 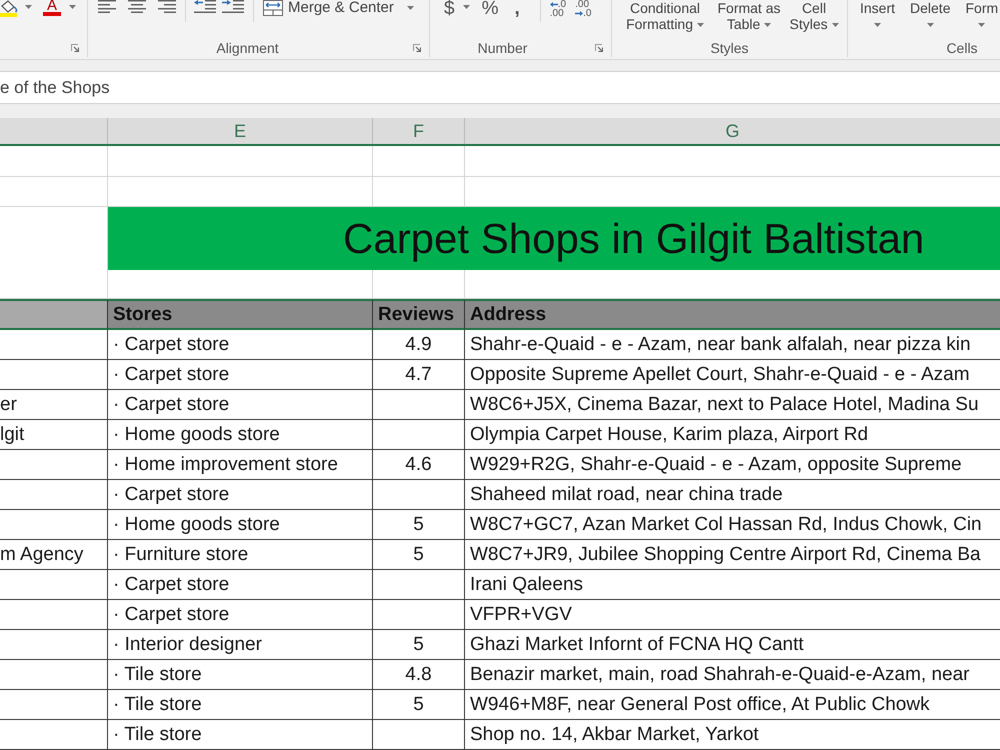 What do you see at coordinates (732, 435) in the screenshot?
I see `table-cell: Olympia Carpet House, Karim plaza, Airport Rd` at bounding box center [732, 435].